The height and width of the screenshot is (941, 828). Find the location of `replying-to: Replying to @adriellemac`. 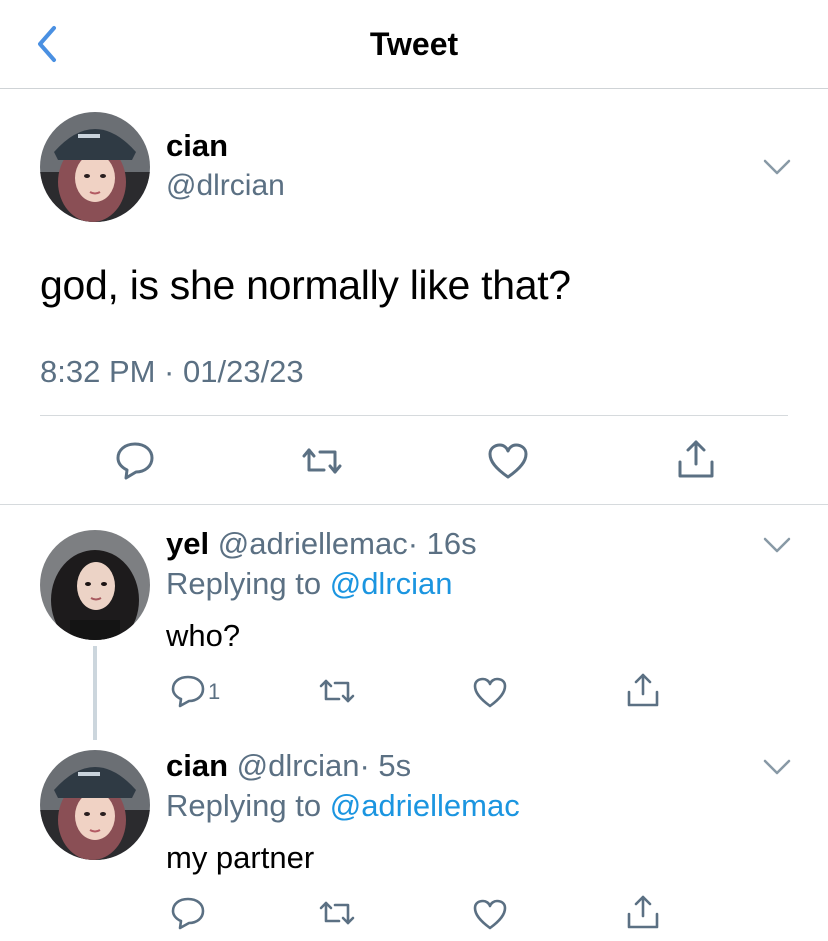

replying-to: Replying to @adriellemac is located at coordinates (343, 806).